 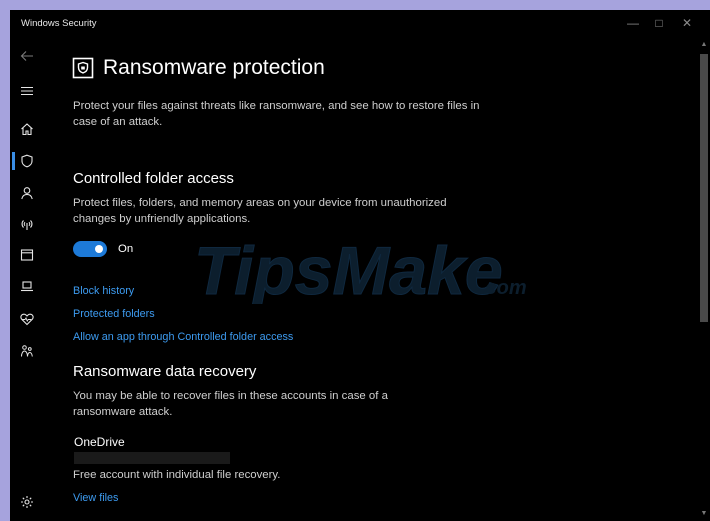 I want to click on page-header: Ransomware protection, so click(x=198, y=68).